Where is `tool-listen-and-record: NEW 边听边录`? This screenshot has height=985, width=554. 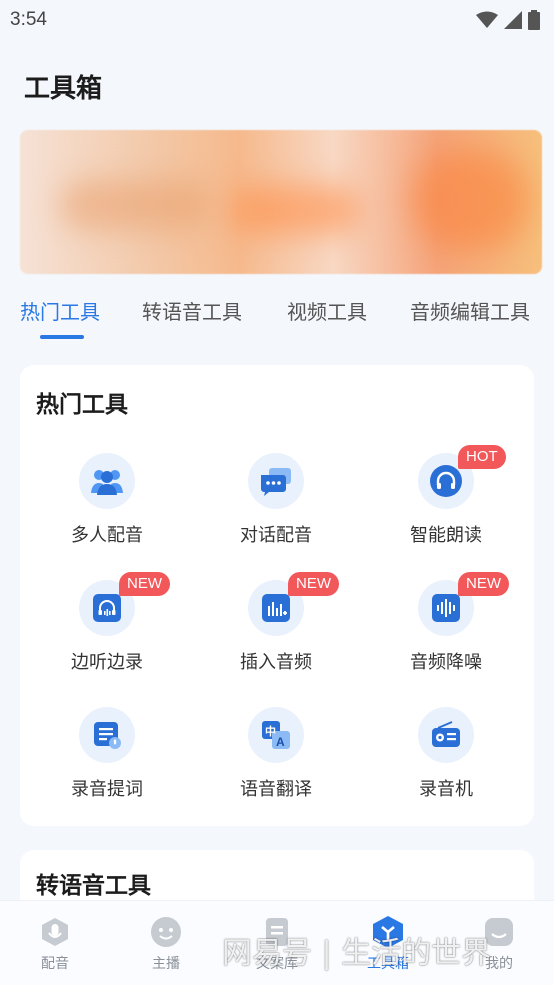
tool-listen-and-record: NEW 边听边录 is located at coordinates (107, 631).